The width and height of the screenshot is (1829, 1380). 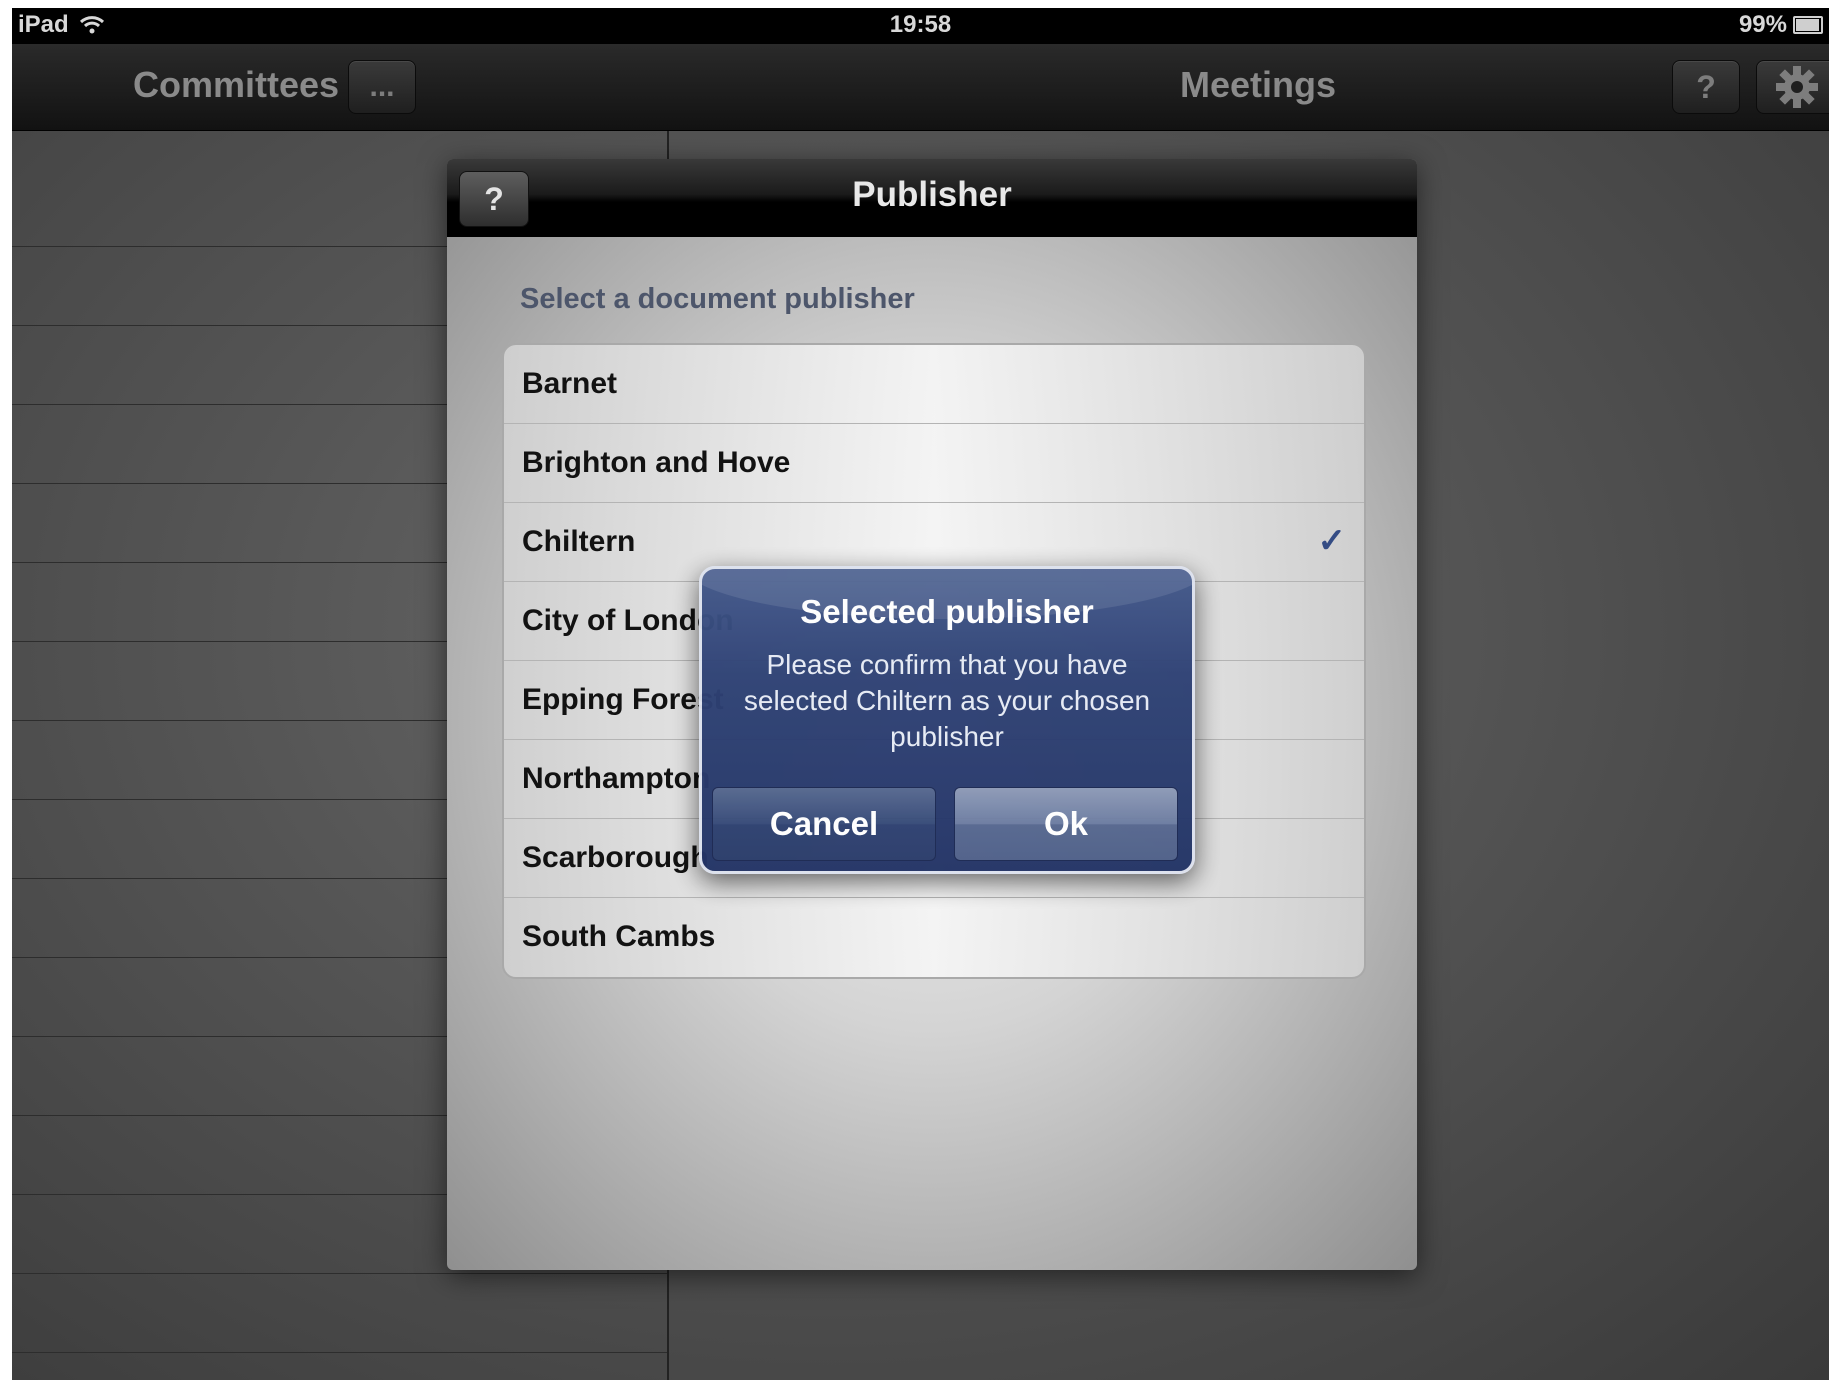 What do you see at coordinates (1808, 25) in the screenshot?
I see `battery-icon` at bounding box center [1808, 25].